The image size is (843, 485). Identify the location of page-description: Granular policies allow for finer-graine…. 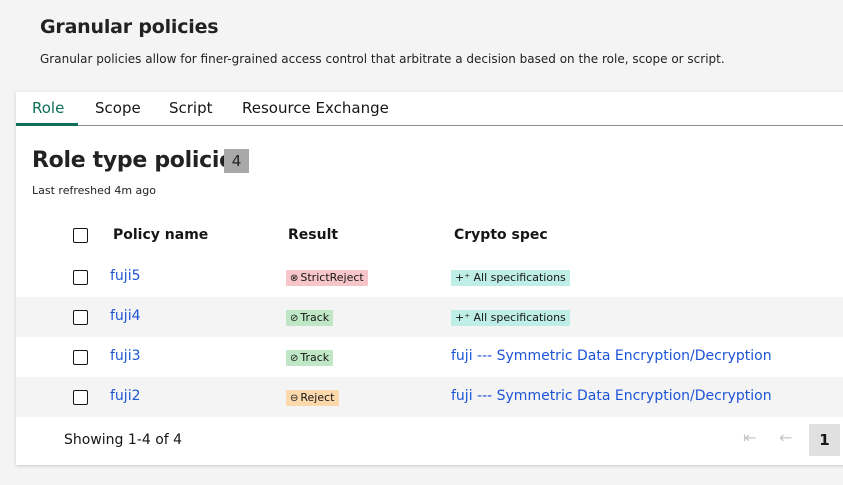
(382, 59).